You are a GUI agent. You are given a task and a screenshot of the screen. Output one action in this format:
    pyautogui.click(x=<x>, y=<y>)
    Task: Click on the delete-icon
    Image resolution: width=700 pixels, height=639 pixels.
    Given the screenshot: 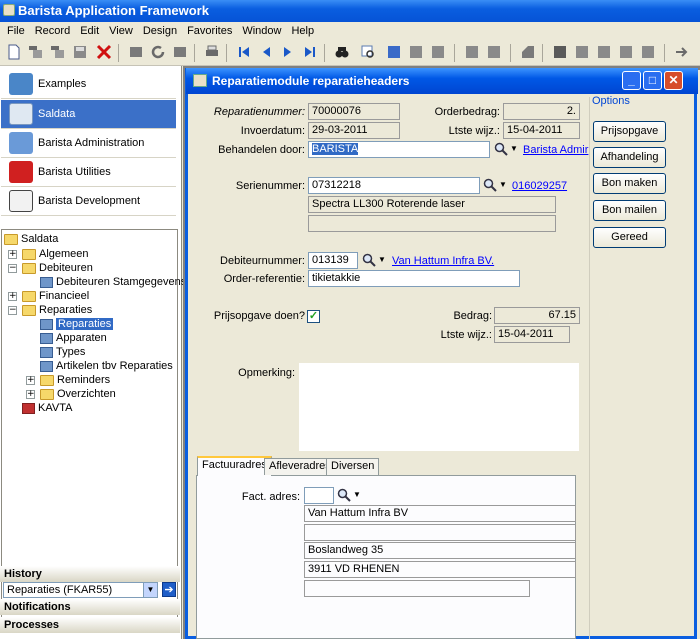 What is the action you would take?
    pyautogui.click(x=104, y=52)
    